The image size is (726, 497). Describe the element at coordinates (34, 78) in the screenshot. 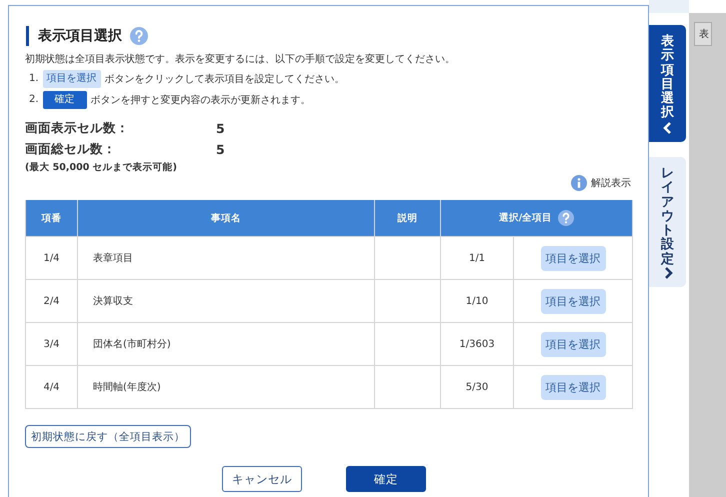

I see `step-number: 1.` at that location.